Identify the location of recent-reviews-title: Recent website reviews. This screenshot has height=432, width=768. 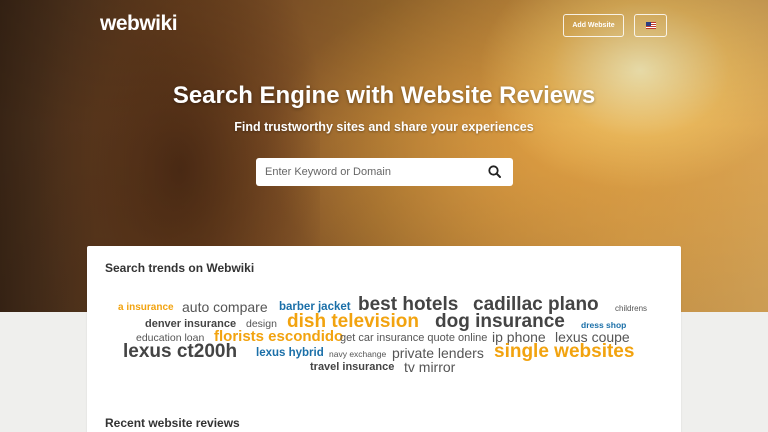
(172, 423).